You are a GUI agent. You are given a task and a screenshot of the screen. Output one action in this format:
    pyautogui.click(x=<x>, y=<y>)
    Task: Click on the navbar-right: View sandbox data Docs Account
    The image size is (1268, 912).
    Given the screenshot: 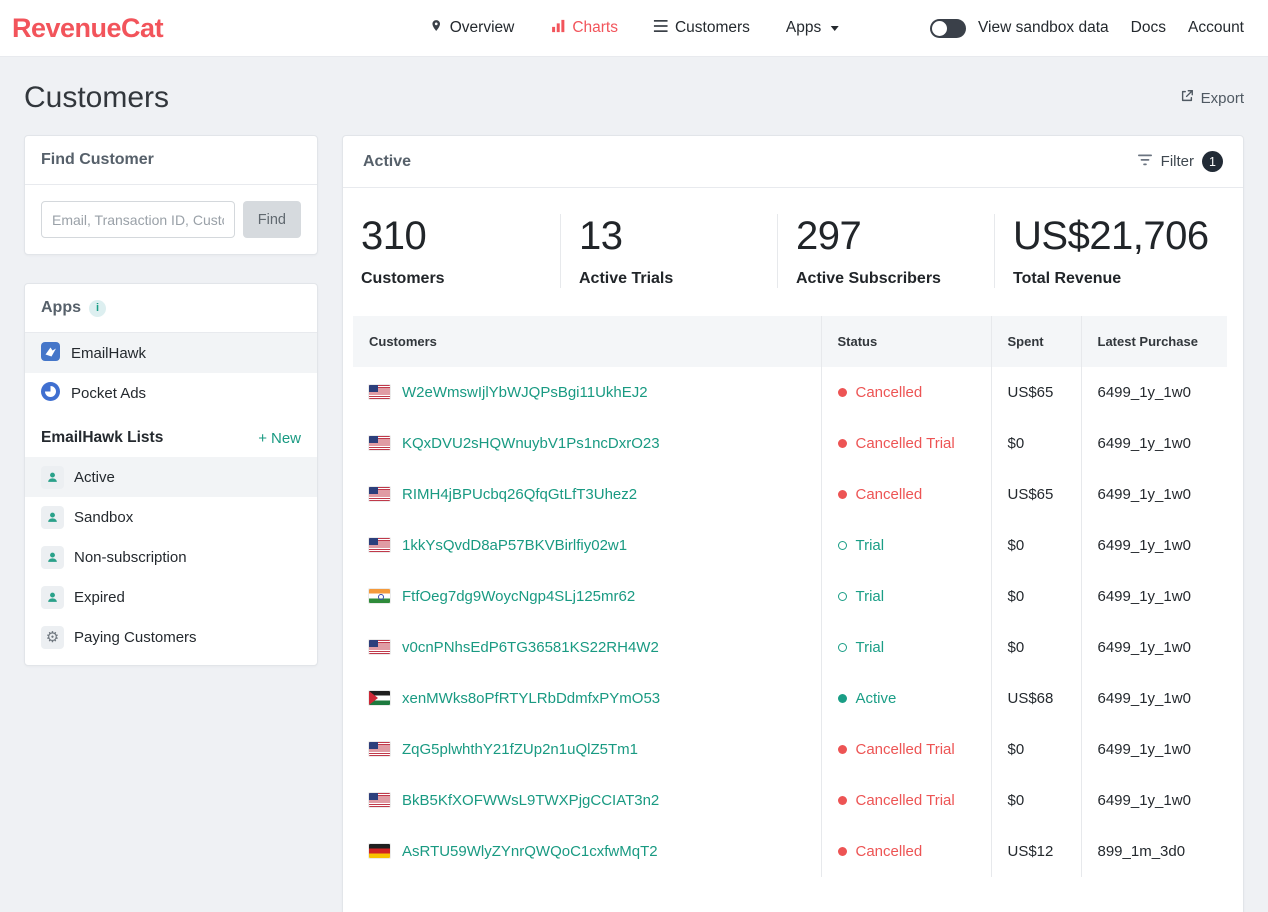 What is the action you would take?
    pyautogui.click(x=1086, y=28)
    